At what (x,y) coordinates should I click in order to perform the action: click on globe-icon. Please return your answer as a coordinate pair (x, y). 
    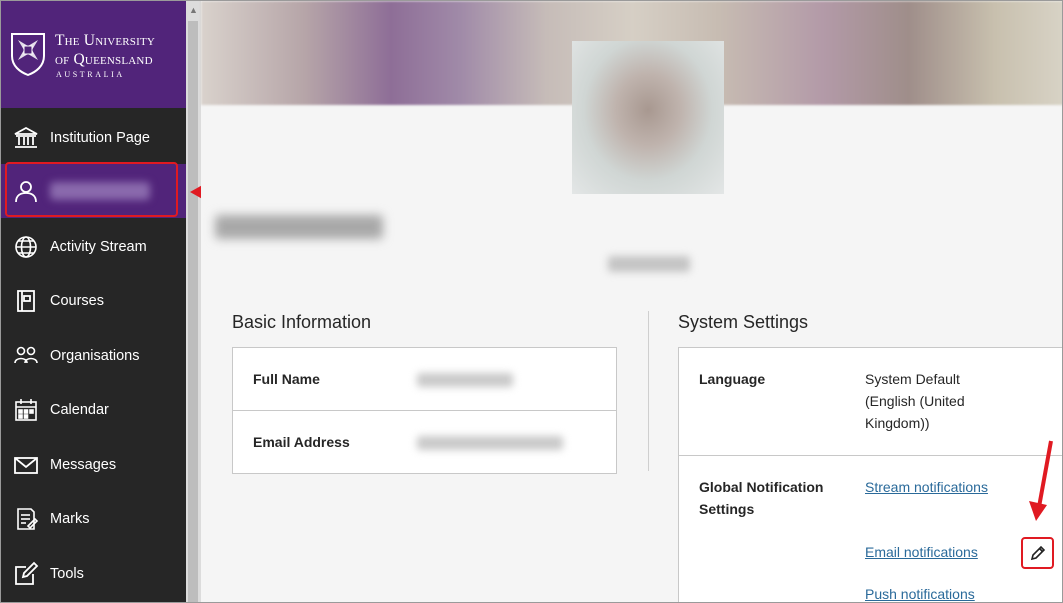
    Looking at the image, I should click on (26, 247).